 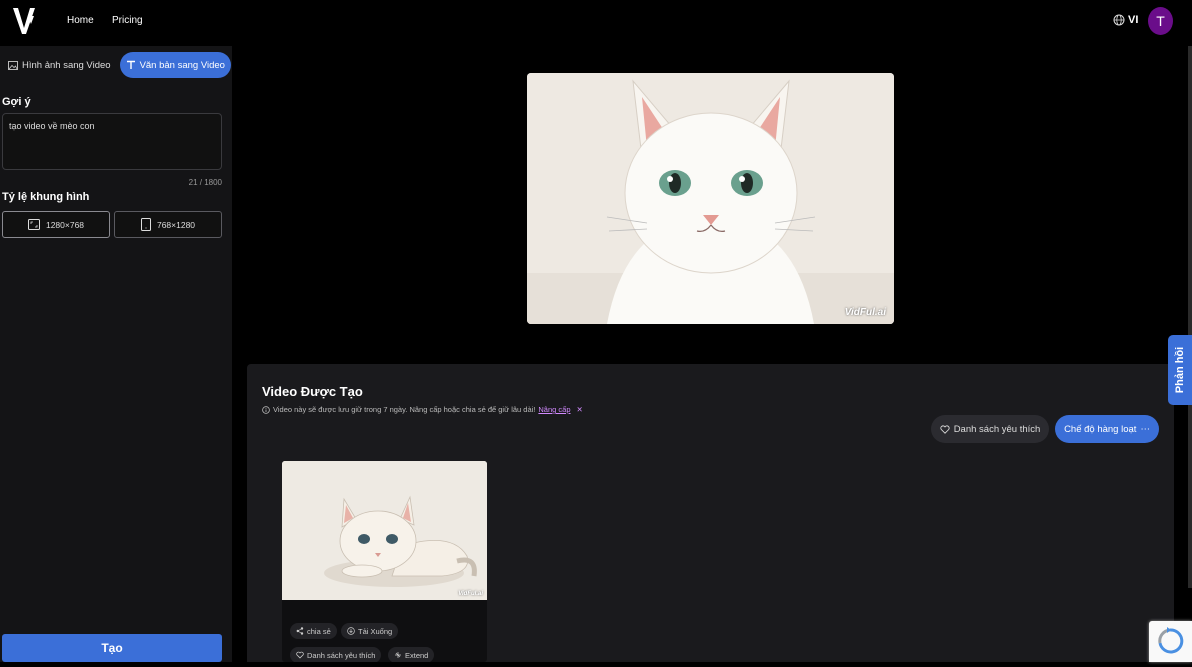 I want to click on extend-label: Extend, so click(x=417, y=655).